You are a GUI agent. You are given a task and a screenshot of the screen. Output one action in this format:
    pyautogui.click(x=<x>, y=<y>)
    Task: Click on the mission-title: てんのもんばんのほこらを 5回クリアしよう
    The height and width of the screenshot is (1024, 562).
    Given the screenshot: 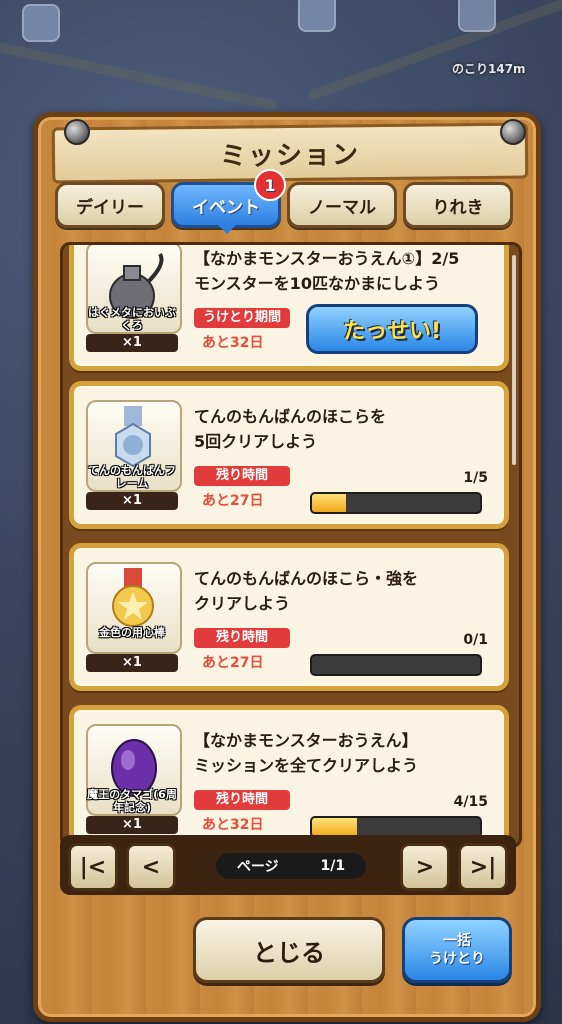 What is the action you would take?
    pyautogui.click(x=344, y=429)
    